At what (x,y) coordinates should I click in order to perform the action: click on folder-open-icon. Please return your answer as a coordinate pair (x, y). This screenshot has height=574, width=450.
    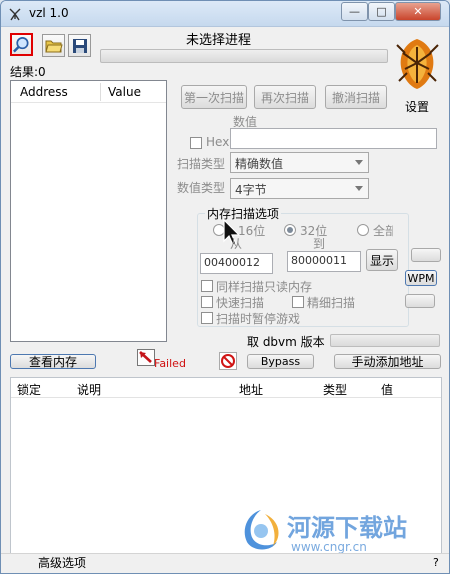
    Looking at the image, I should click on (53, 46).